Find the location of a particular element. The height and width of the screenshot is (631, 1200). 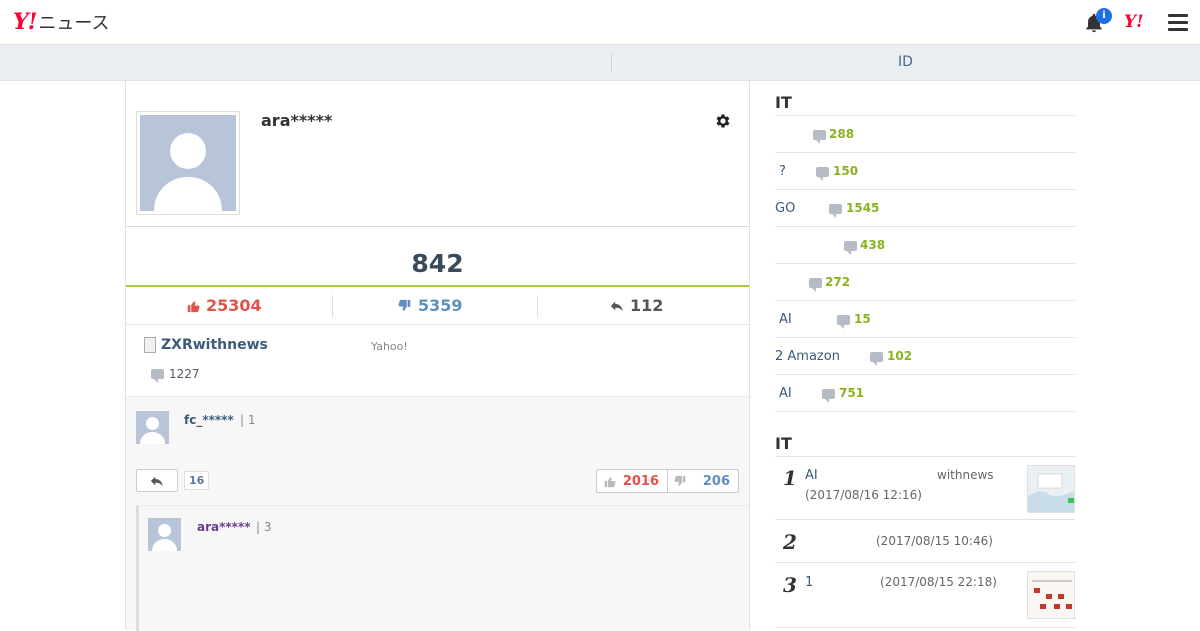

ranking-item-count: 1545 is located at coordinates (863, 208).